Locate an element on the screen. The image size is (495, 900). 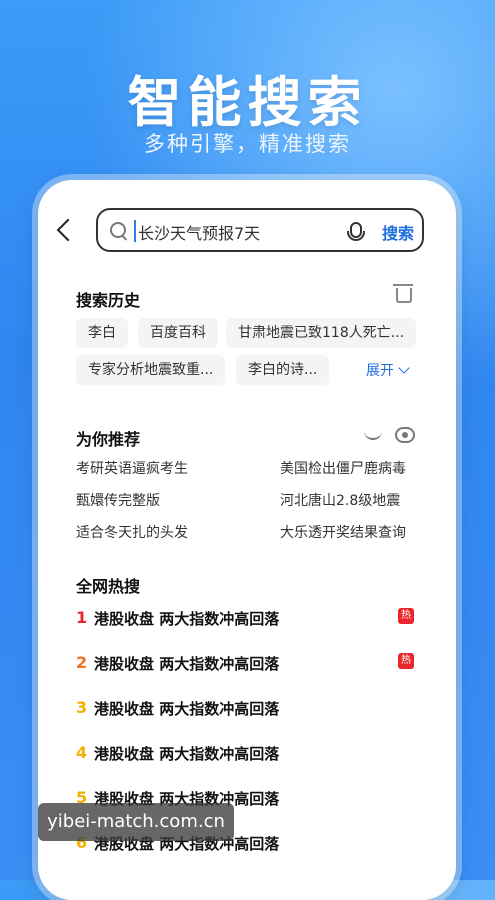
search-box: 长沙天气预报7天 搜索 is located at coordinates (260, 230).